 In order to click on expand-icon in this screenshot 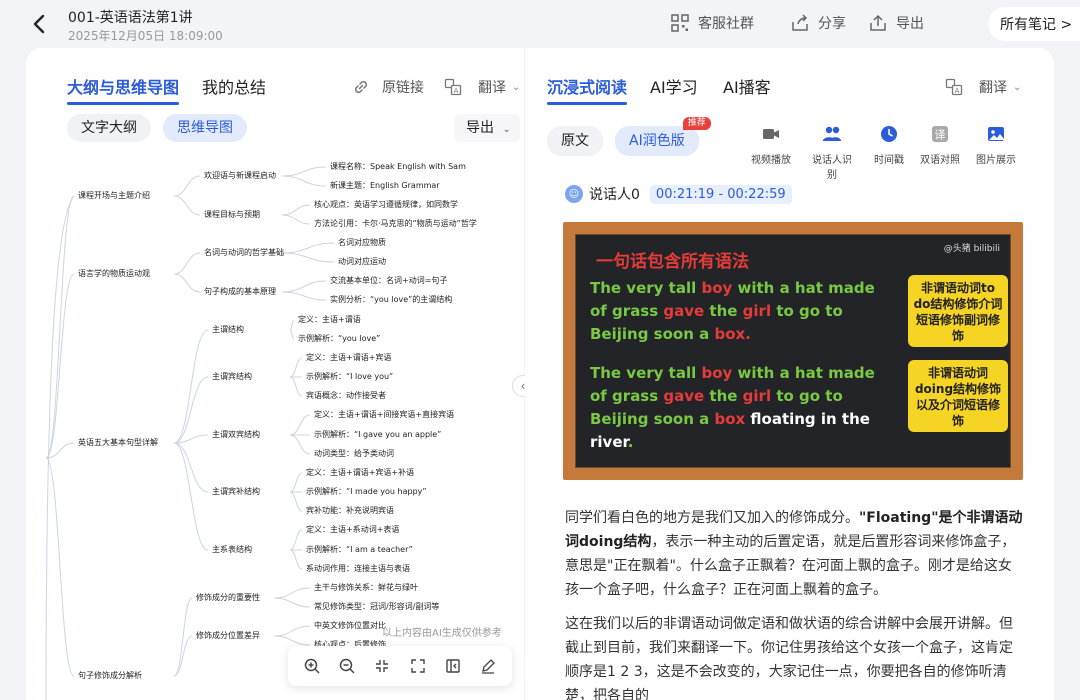, I will do `click(418, 666)`.